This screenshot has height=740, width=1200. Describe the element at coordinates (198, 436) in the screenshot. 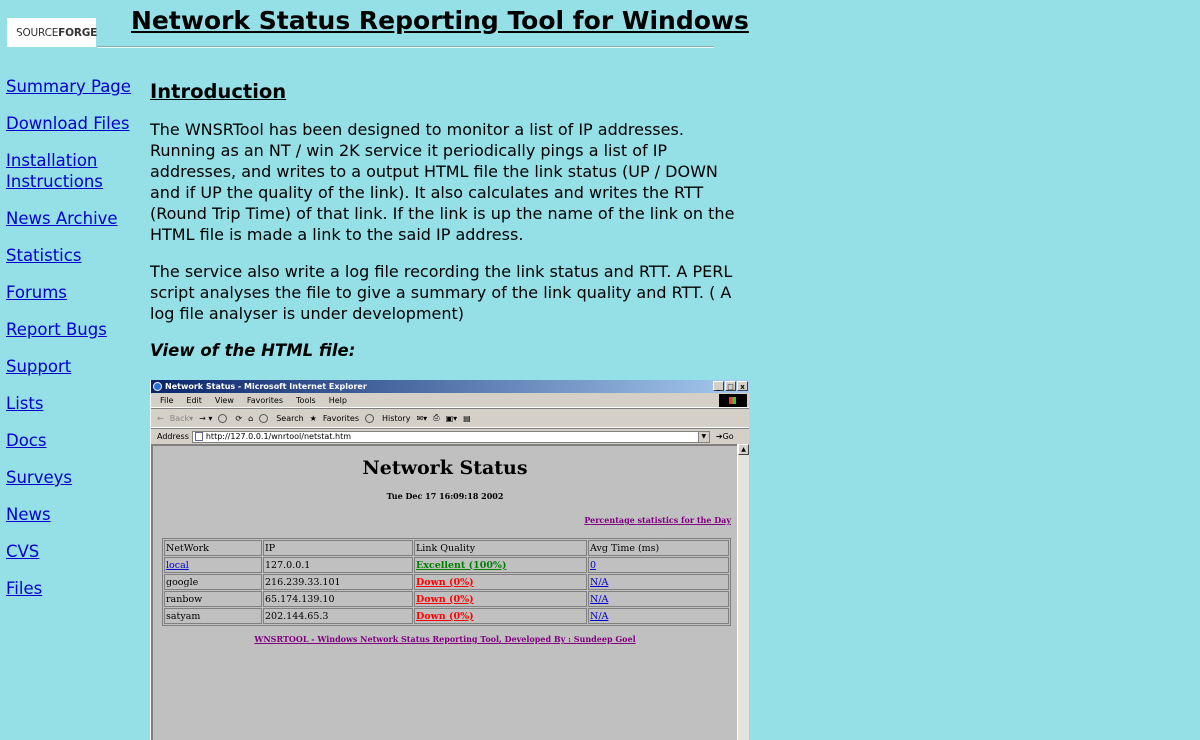

I see `page-icon` at that location.